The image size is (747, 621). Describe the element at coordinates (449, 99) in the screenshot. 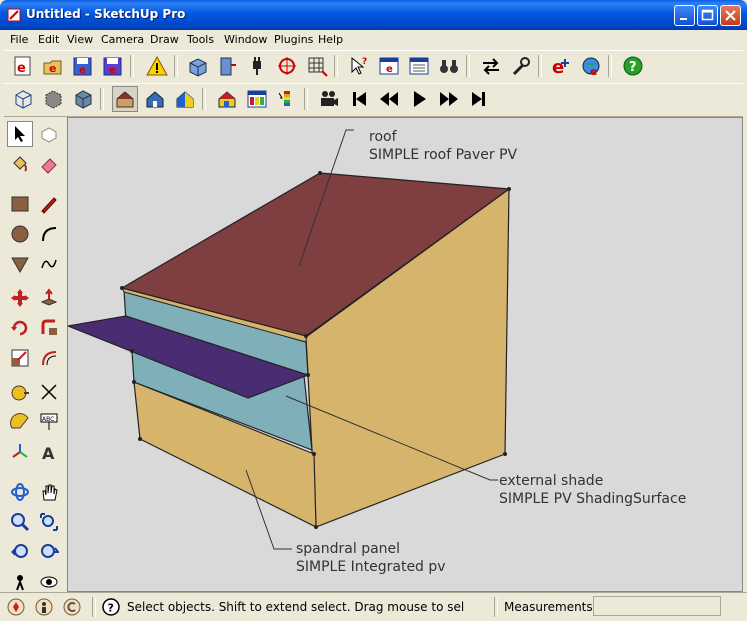

I see `fast-forward-button` at that location.